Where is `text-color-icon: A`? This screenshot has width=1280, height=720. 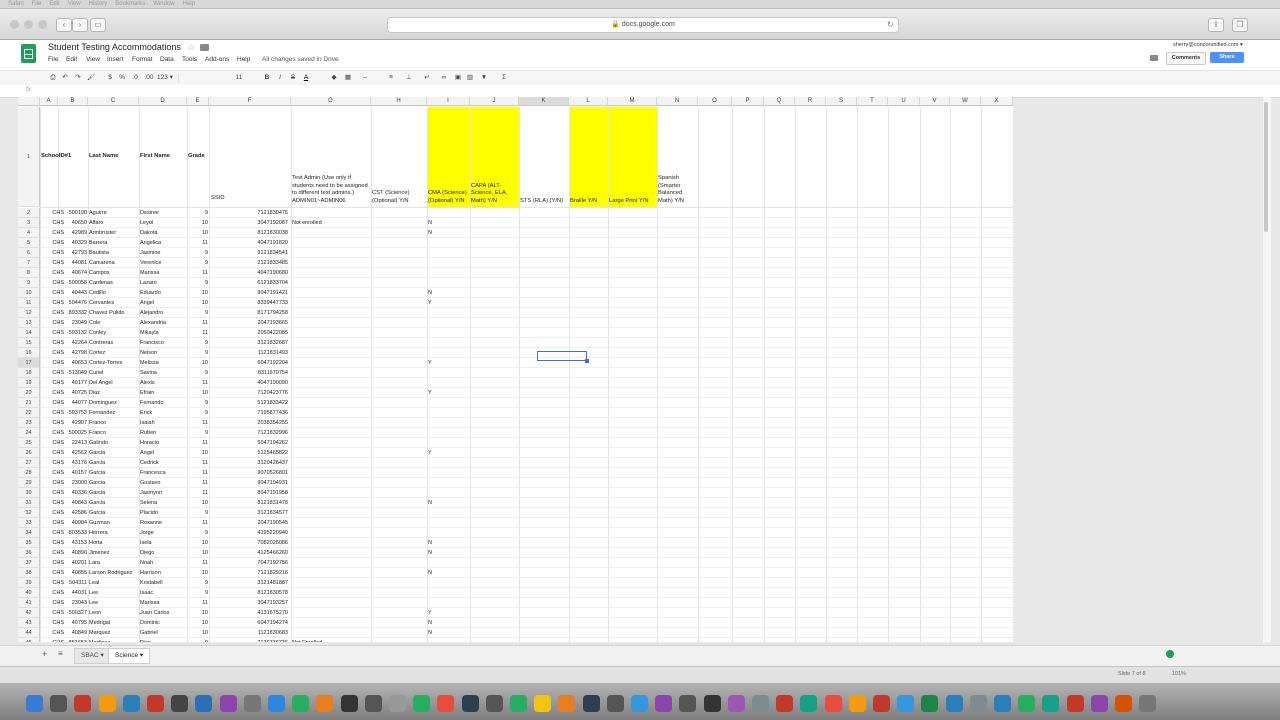 text-color-icon: A is located at coordinates (306, 78).